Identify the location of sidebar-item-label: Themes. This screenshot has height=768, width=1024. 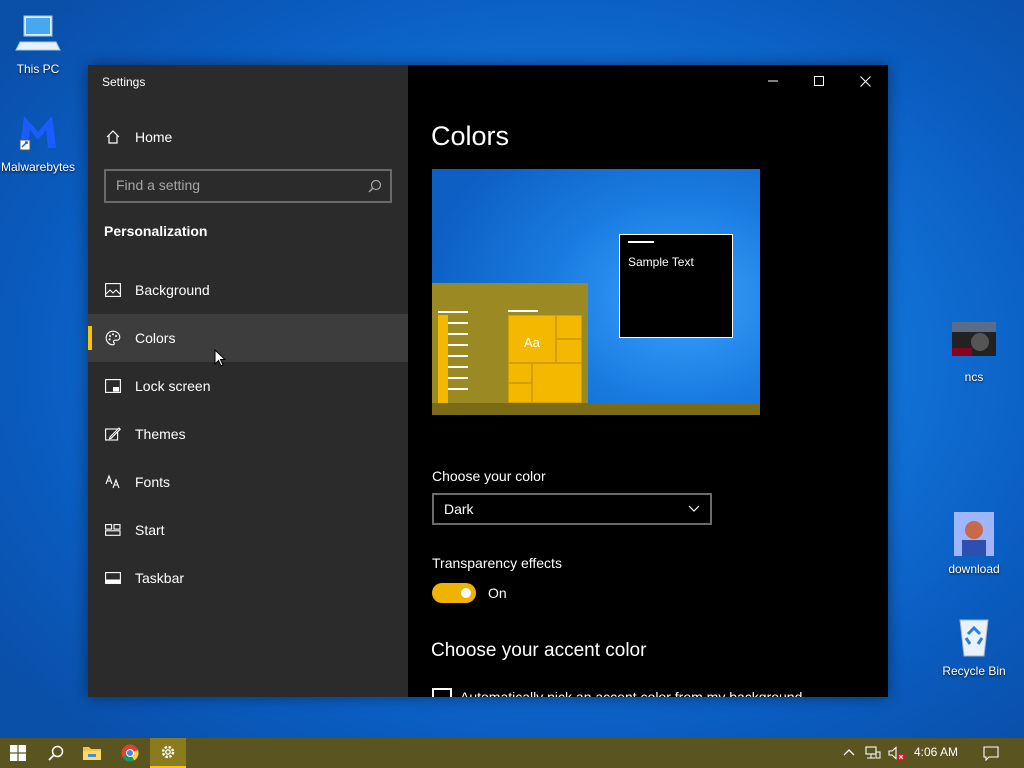
(160, 434).